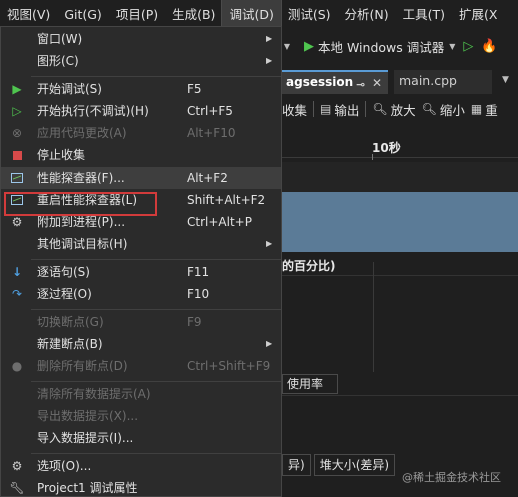  Describe the element at coordinates (424, 15) in the screenshot. I see `menu-tools: 工具(T)` at that location.